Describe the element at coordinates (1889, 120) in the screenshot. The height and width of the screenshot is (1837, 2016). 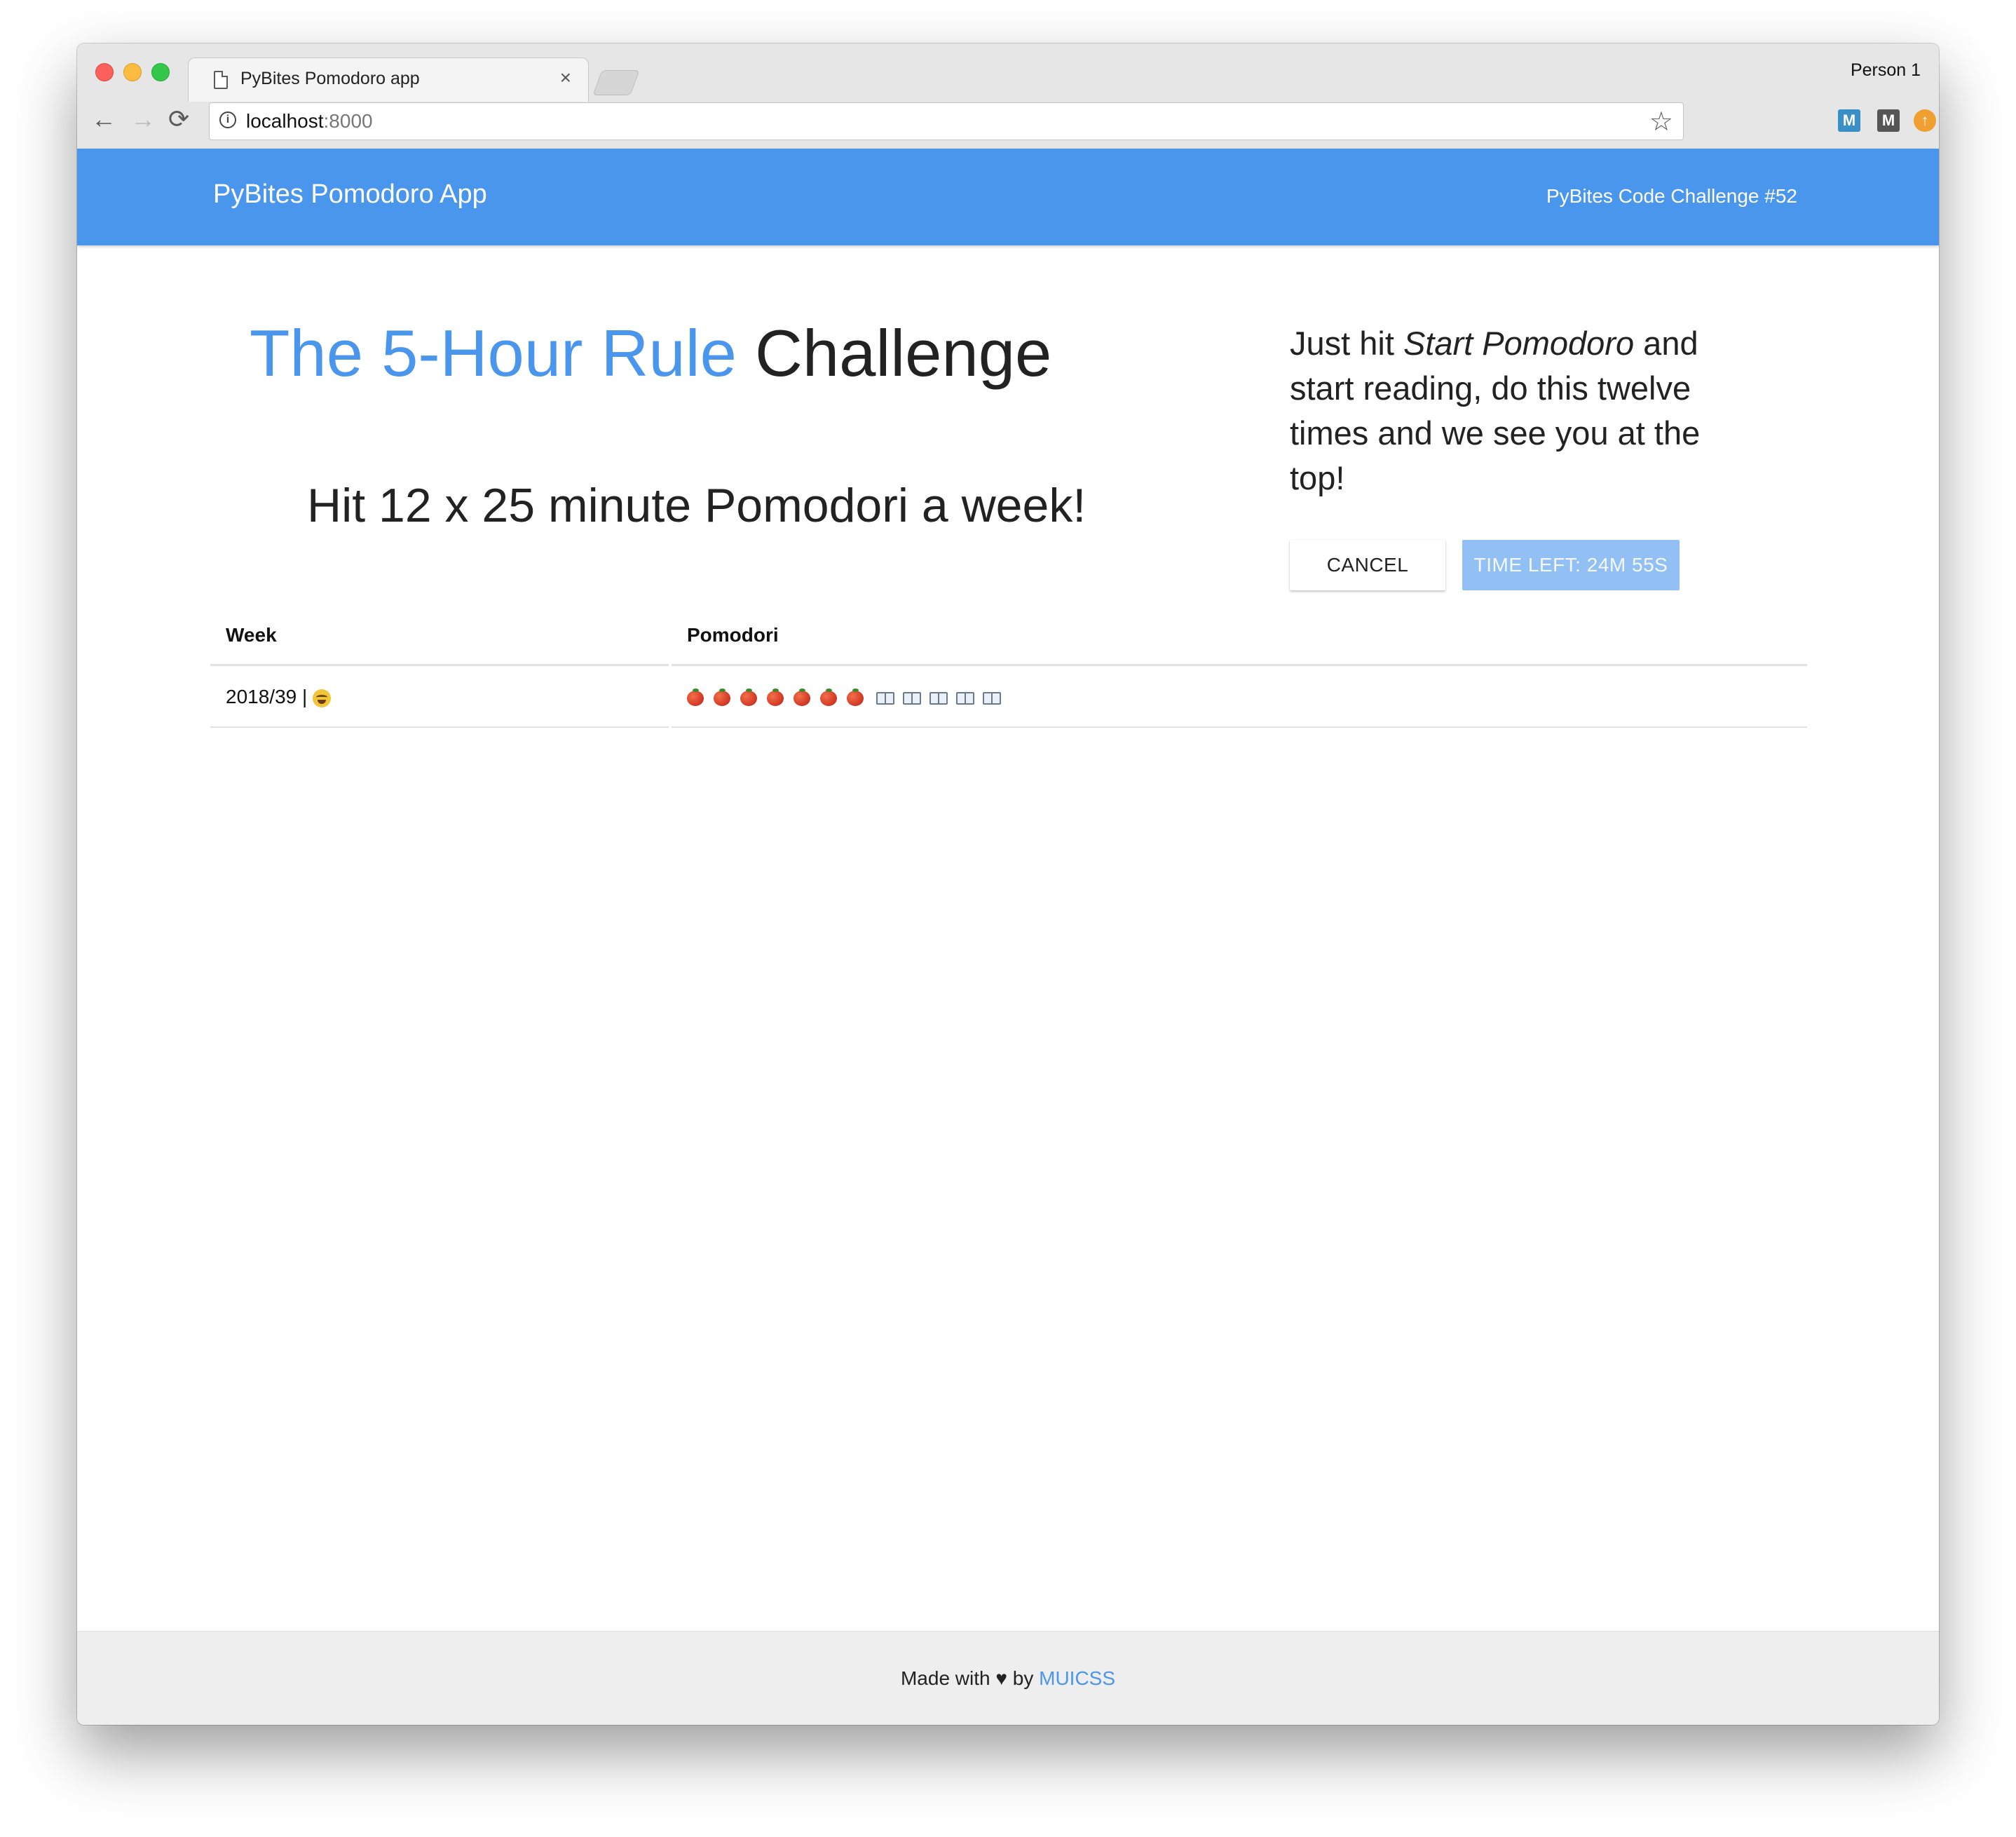
I see `extension-m-gray-icon: M` at that location.